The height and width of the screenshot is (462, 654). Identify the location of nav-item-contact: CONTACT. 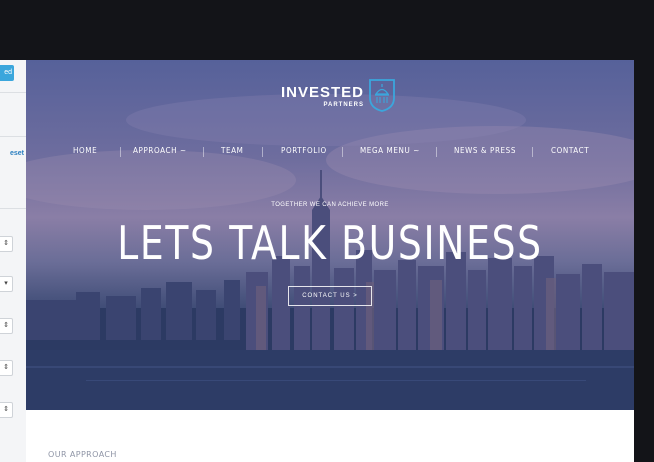
(570, 150).